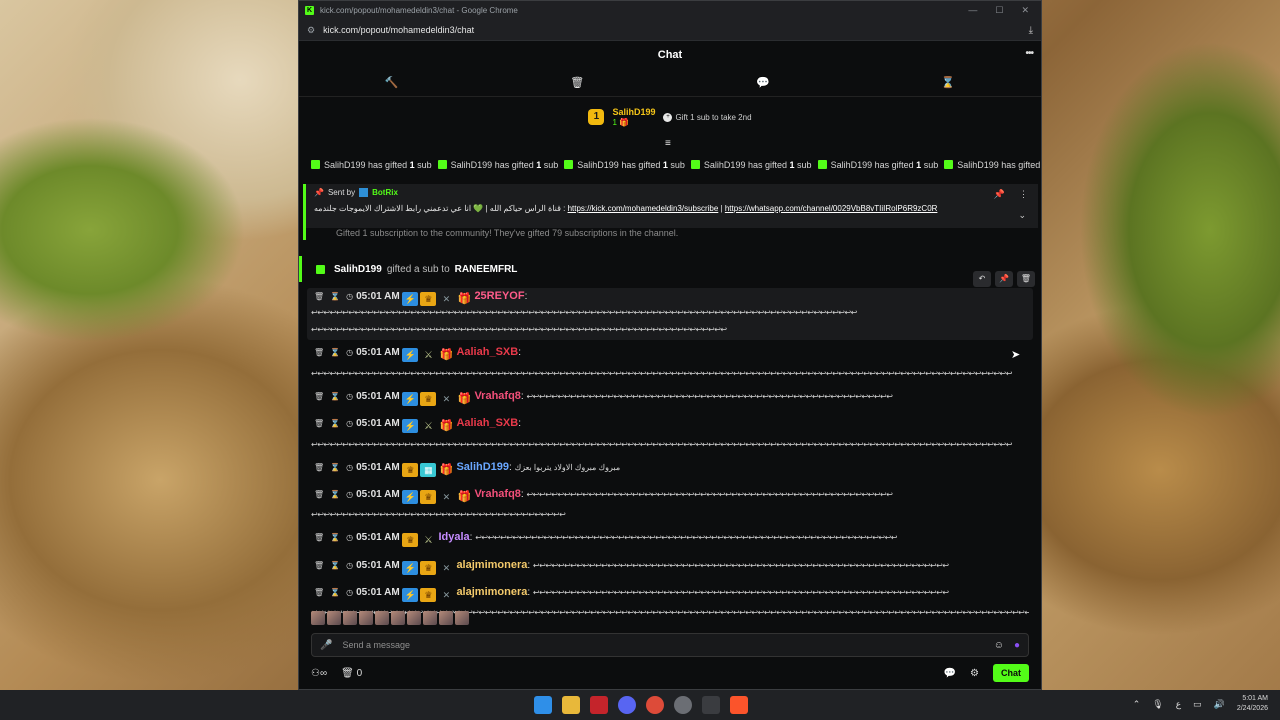 The width and height of the screenshot is (1280, 720). What do you see at coordinates (385, 192) in the screenshot?
I see `pinned-sender: BotRix` at bounding box center [385, 192].